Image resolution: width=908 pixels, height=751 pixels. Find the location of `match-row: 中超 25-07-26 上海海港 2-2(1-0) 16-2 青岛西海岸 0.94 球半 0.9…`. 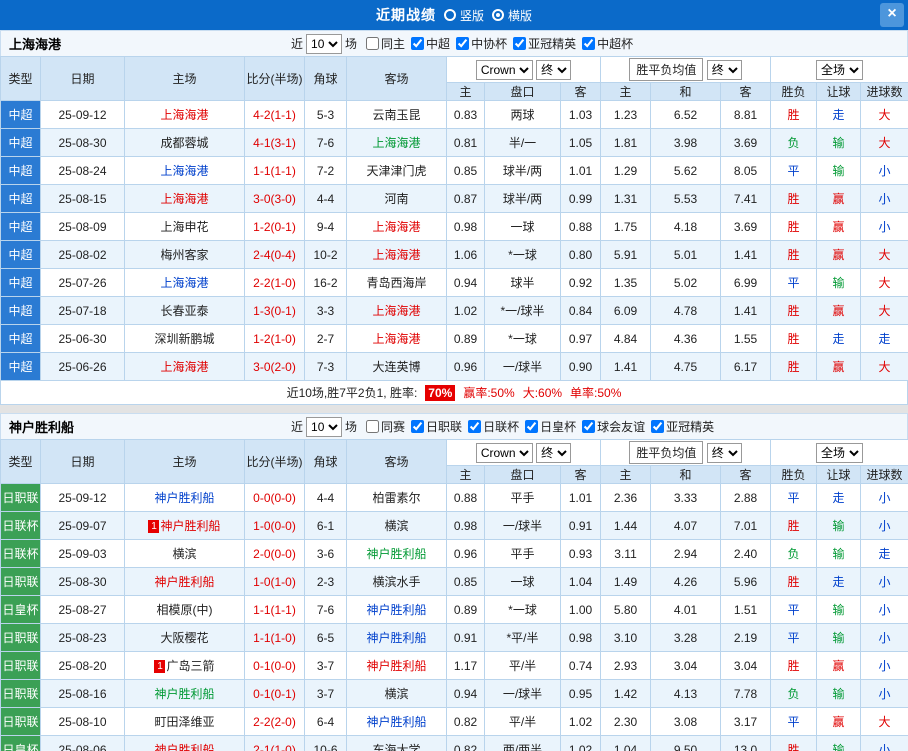

match-row: 中超 25-07-26 上海海港 2-2(1-0) 16-2 青岛西海岸 0.94 球半 0.9… is located at coordinates (454, 282).